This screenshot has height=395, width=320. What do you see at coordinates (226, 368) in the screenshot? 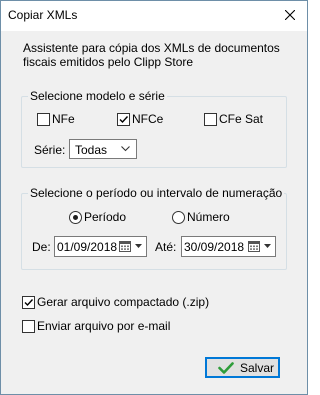
I see `green-check-icon` at bounding box center [226, 368].